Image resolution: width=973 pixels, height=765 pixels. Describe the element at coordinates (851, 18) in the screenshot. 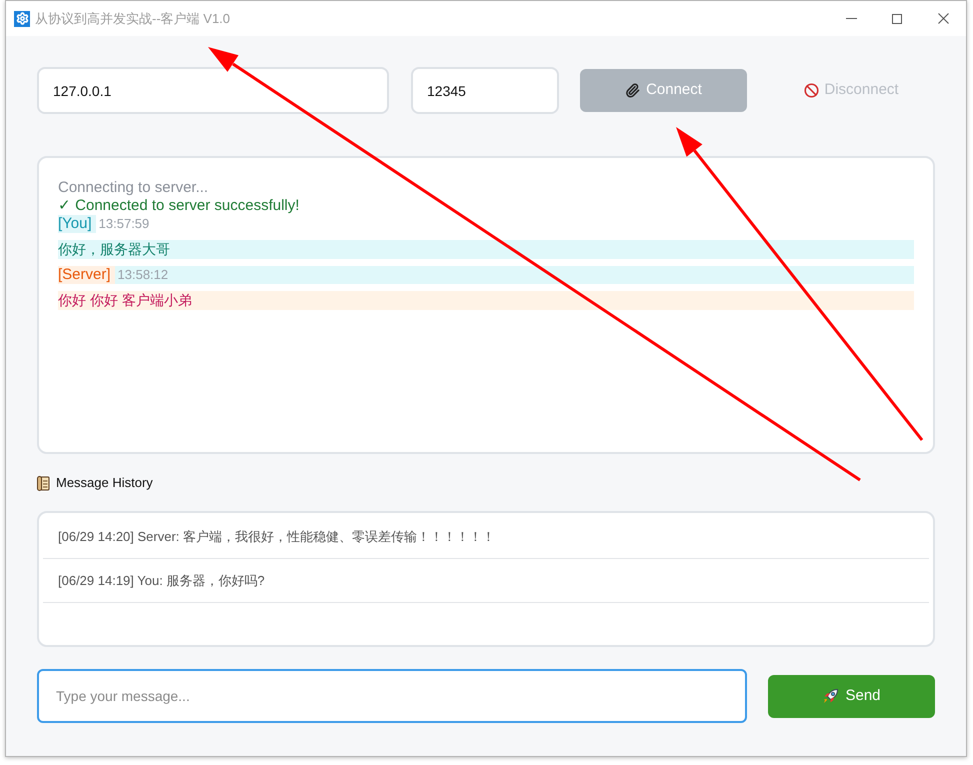

I see `minimize-icon` at that location.